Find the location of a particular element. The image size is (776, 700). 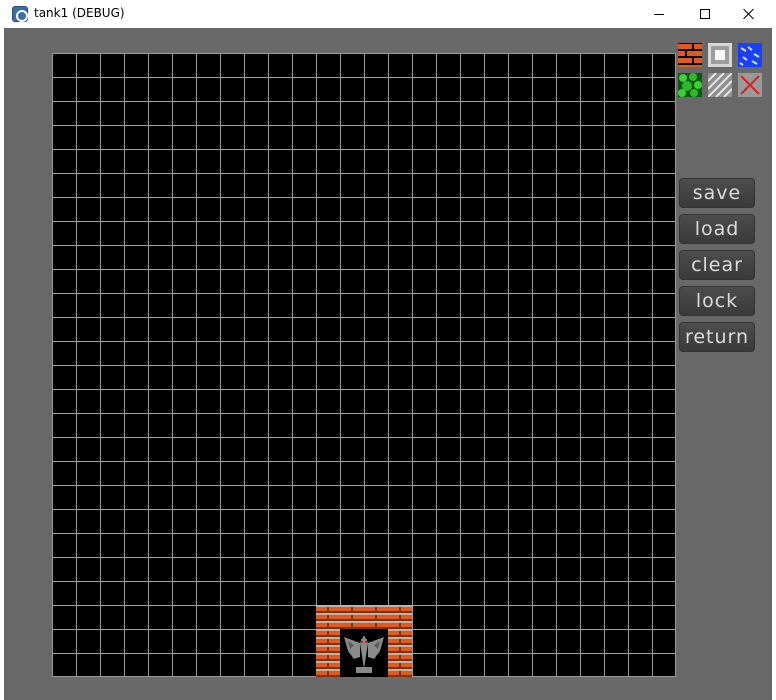

godot-engine-icon is located at coordinates (20, 14).